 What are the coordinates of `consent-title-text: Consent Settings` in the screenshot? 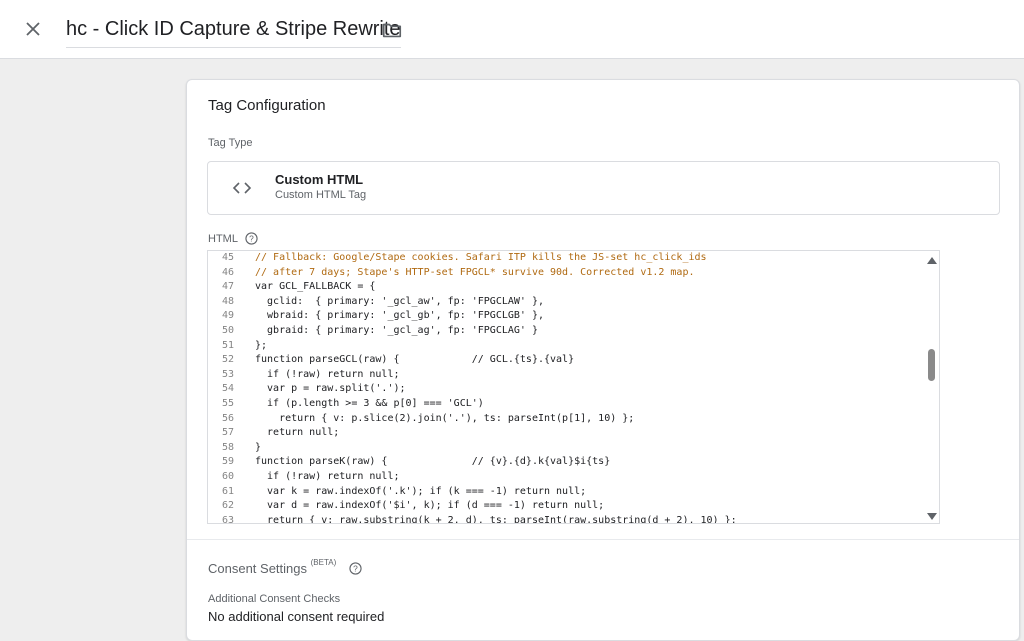 It's located at (258, 568).